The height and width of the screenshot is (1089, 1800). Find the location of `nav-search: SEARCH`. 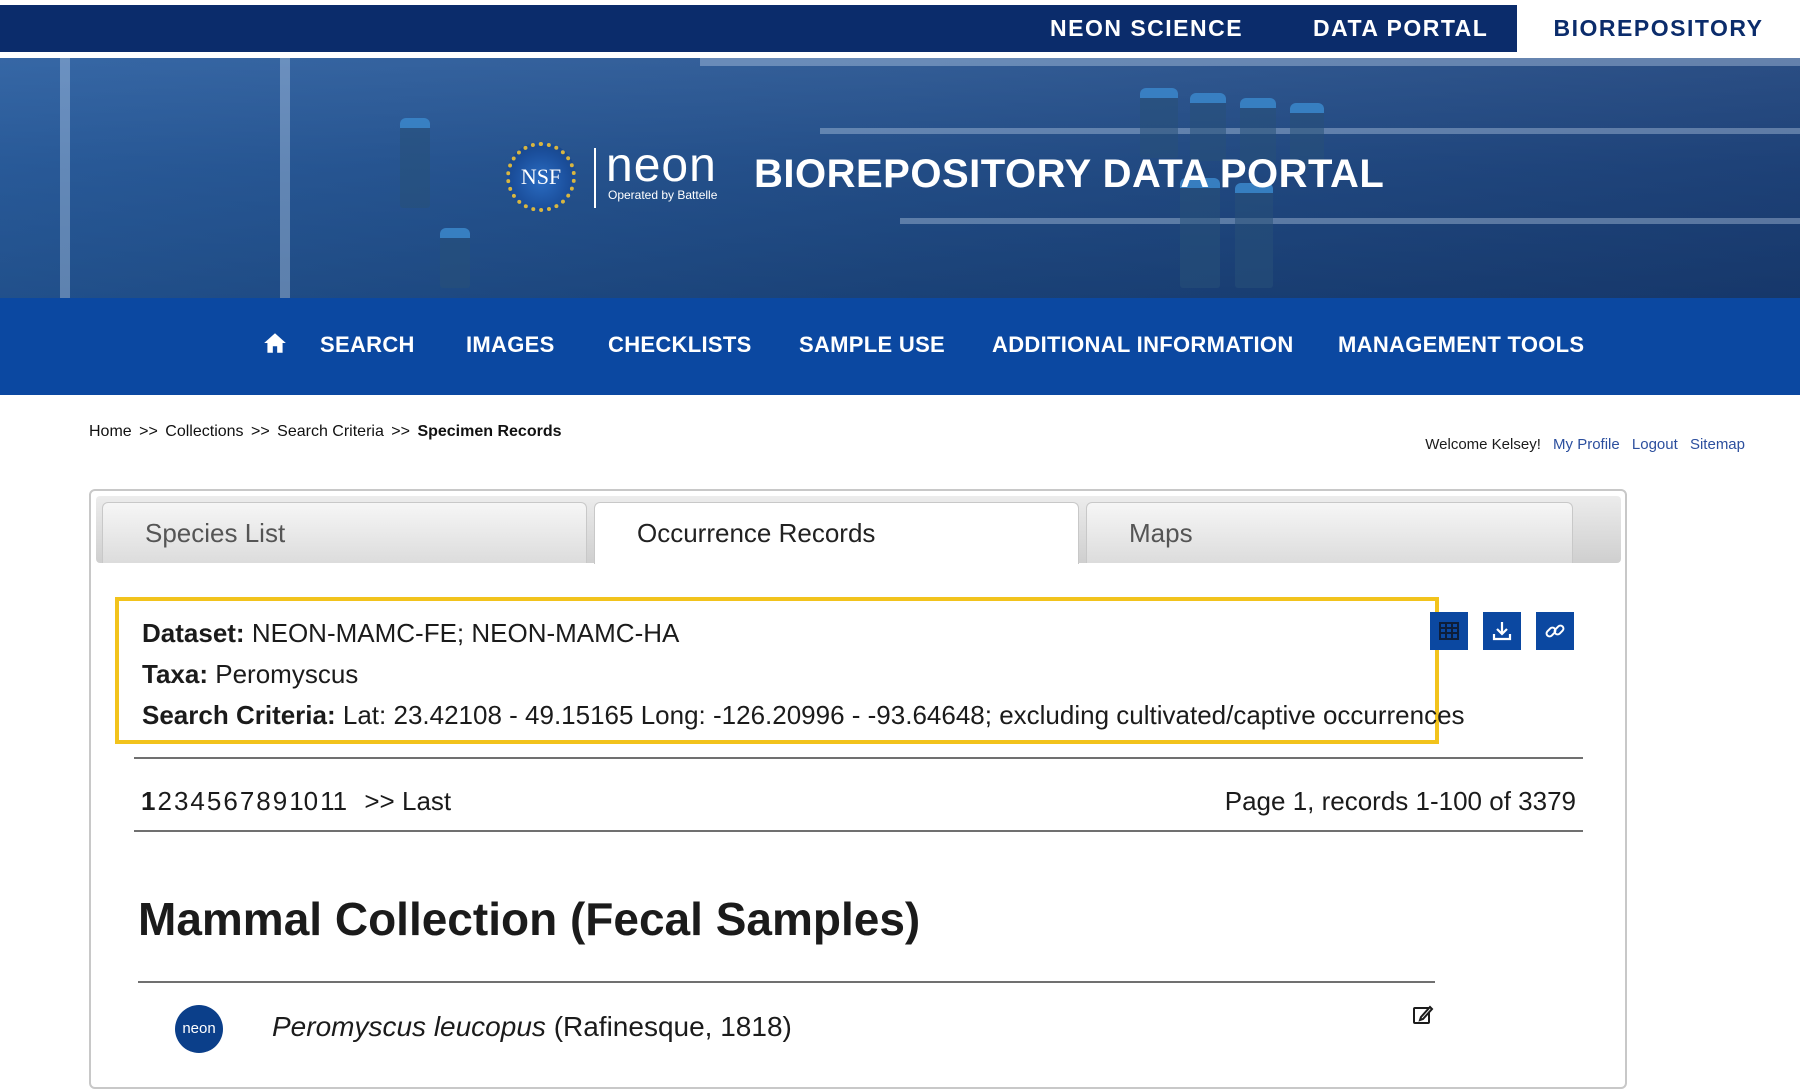

nav-search: SEARCH is located at coordinates (367, 345).